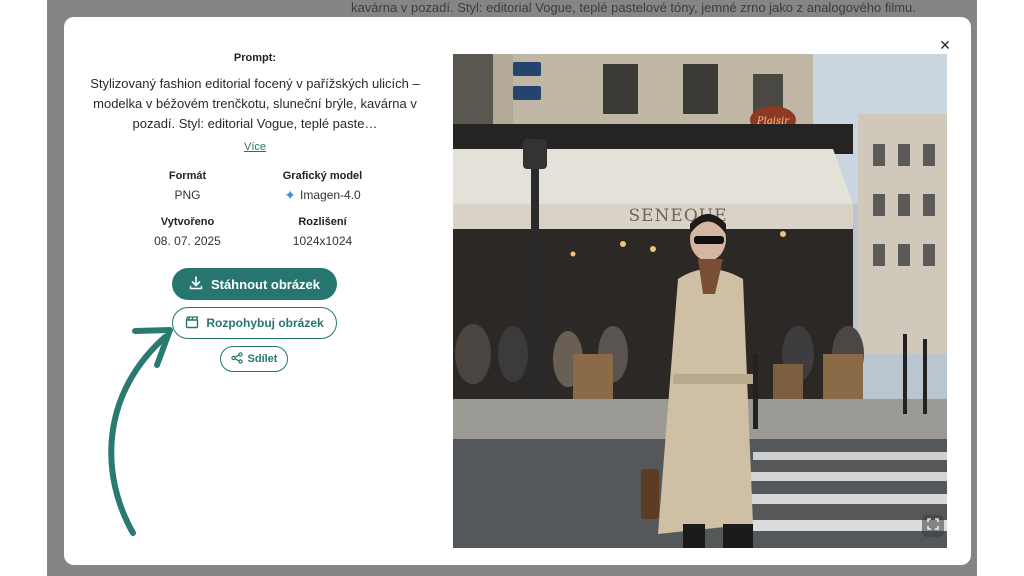 The height and width of the screenshot is (576, 1024). I want to click on model-value-row: ✦ Imagen-4.0, so click(322, 195).